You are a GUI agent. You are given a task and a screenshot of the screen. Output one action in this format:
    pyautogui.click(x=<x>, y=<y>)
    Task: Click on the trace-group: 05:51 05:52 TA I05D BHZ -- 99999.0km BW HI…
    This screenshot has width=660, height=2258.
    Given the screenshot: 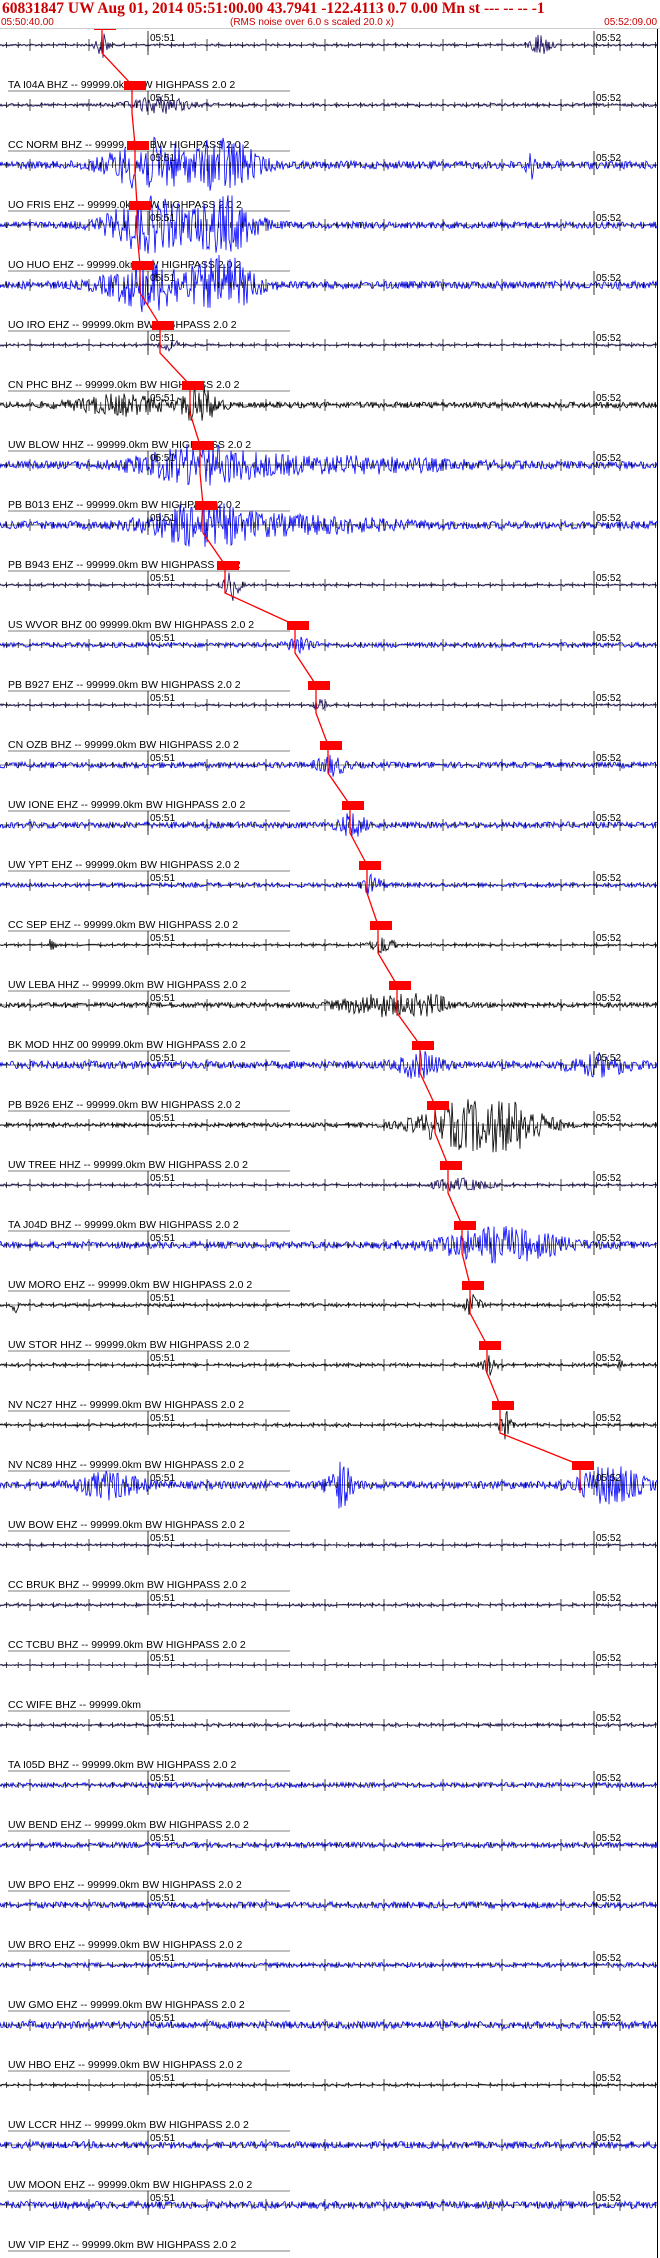 What is the action you would take?
    pyautogui.click(x=328, y=1741)
    